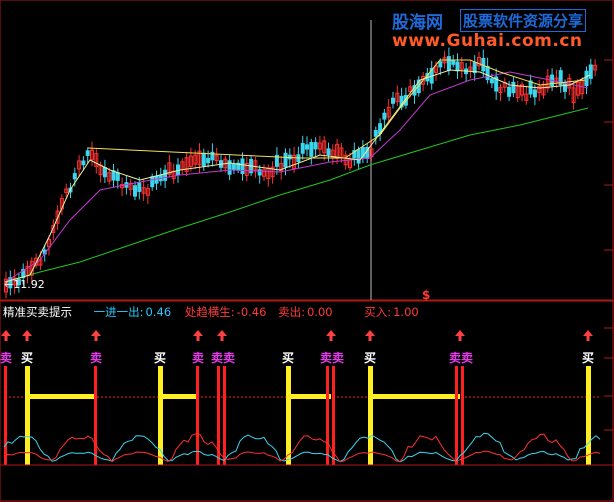  I want to click on indicator-item-label: 卖出:, so click(291, 312).